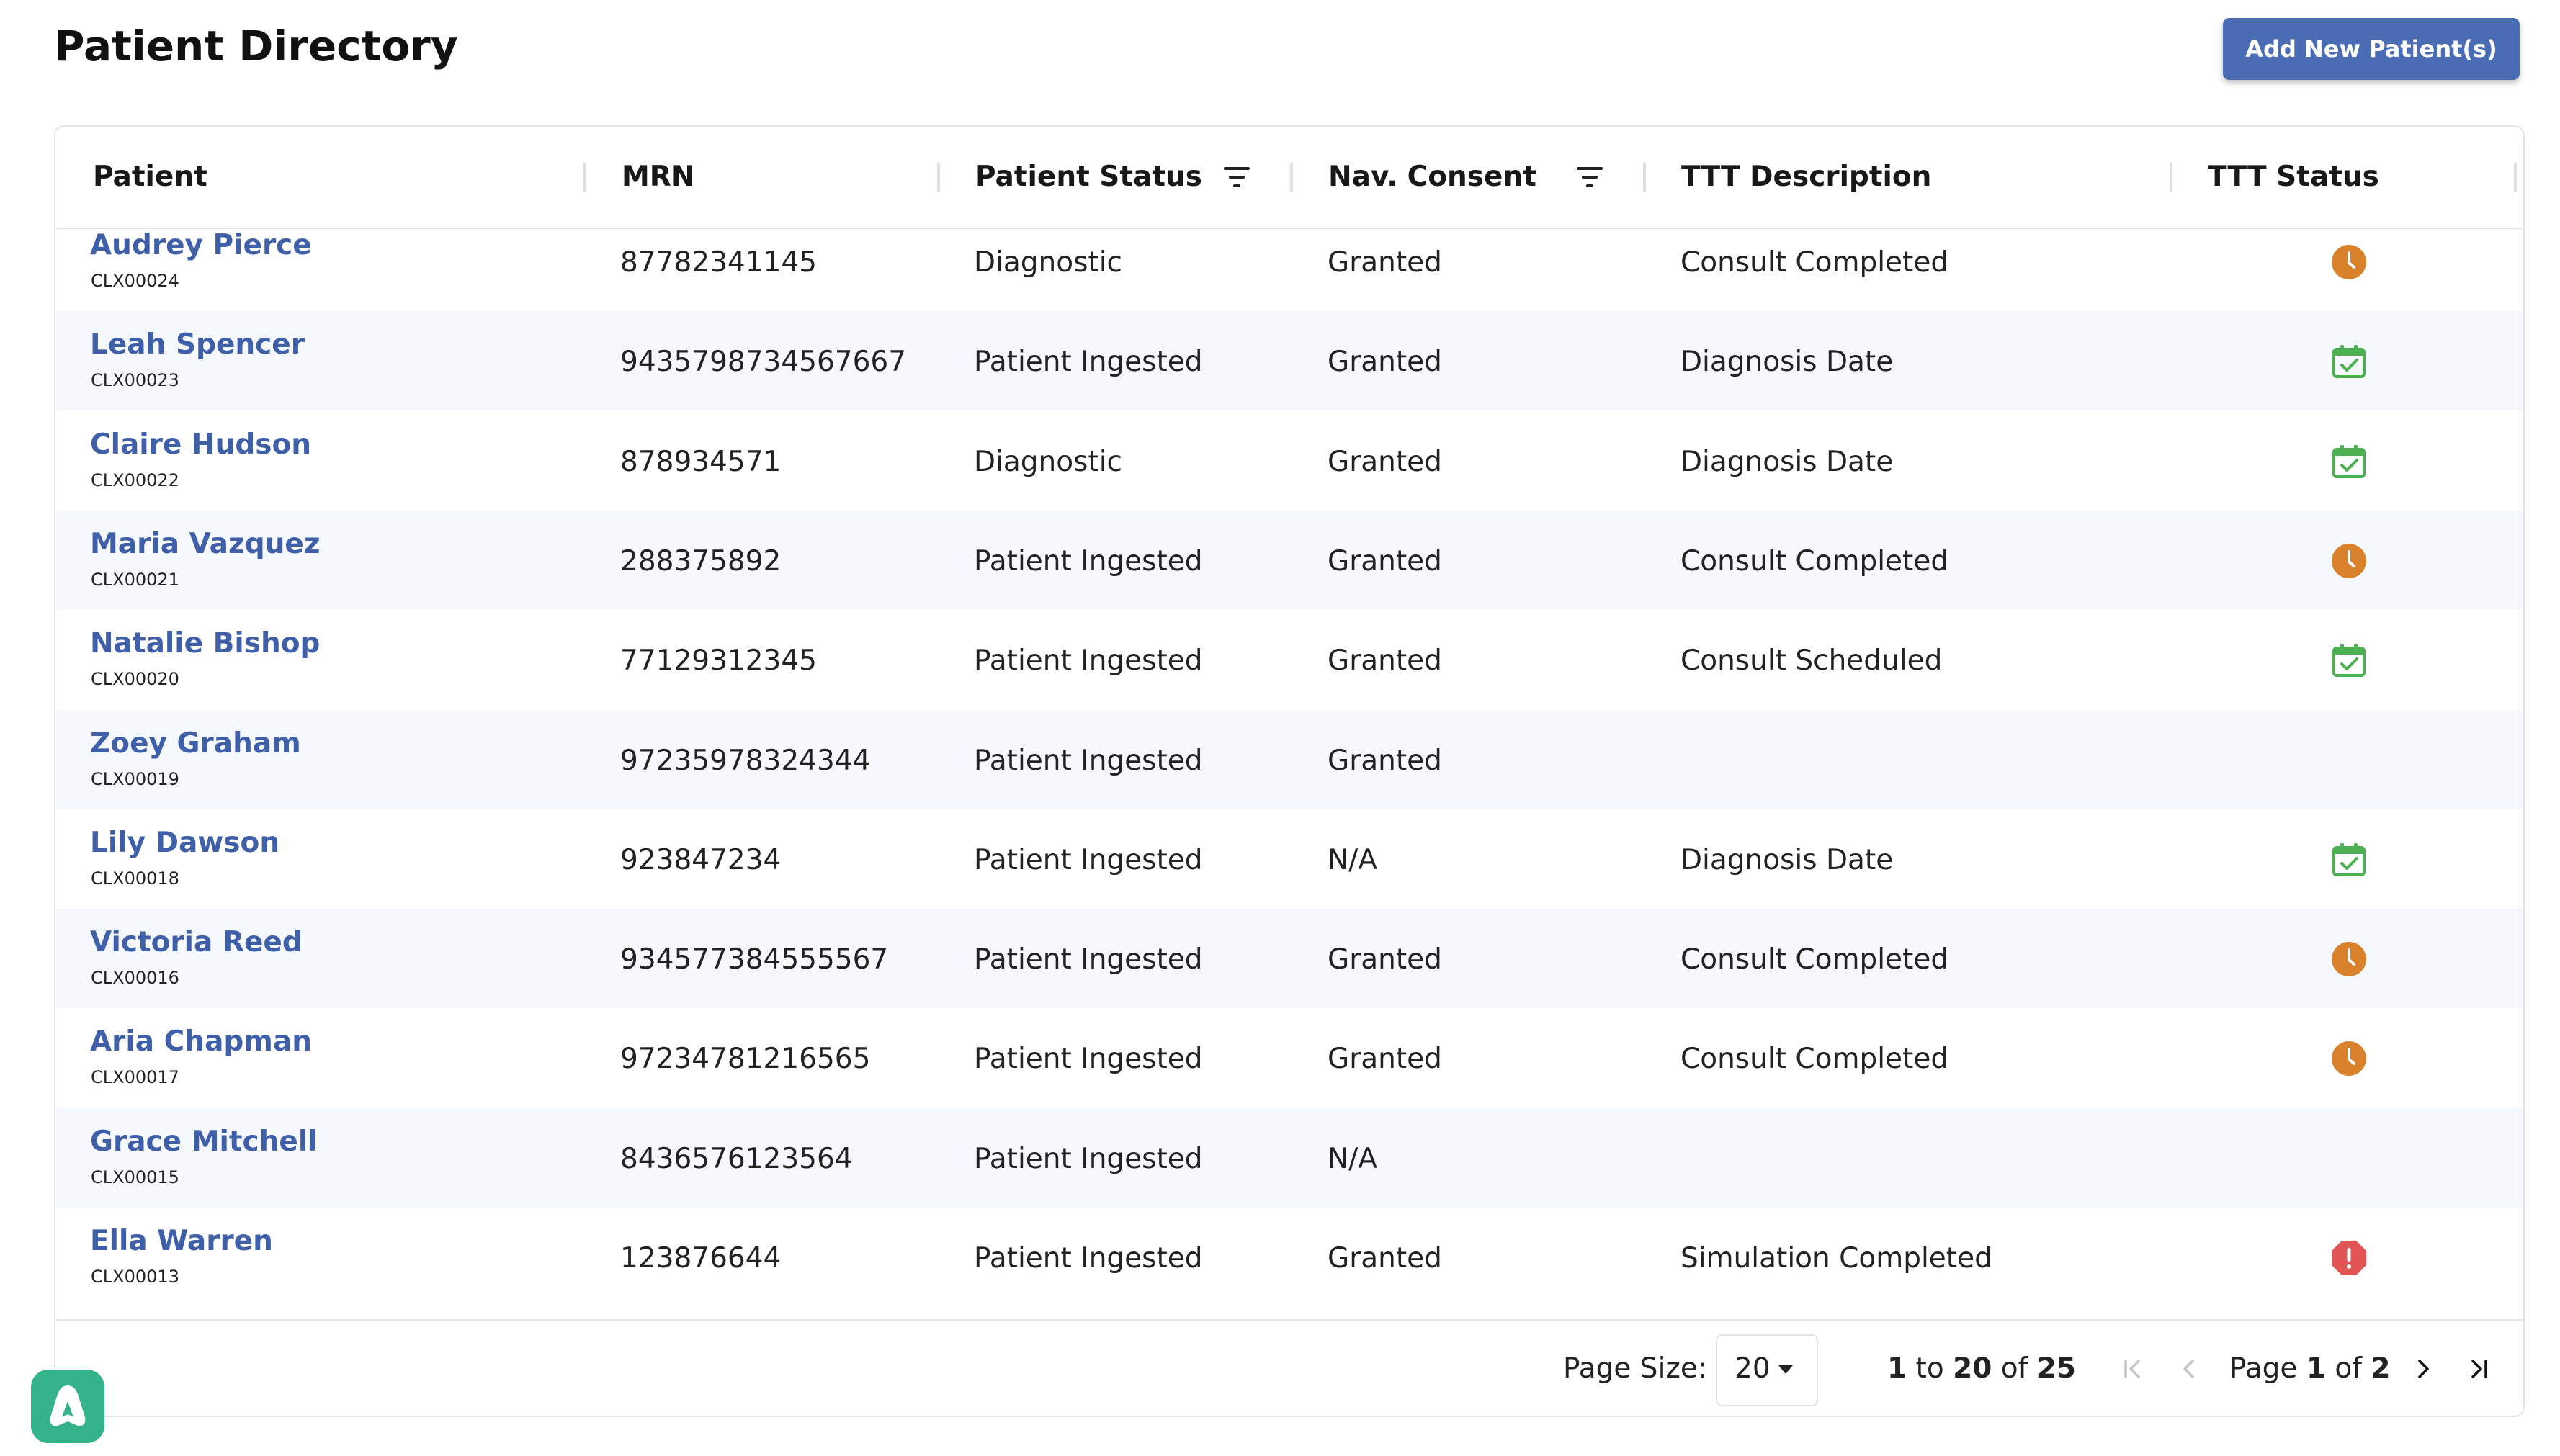 The image size is (2560, 1456). What do you see at coordinates (1767, 1370) in the screenshot?
I see `page-size-select: 20` at bounding box center [1767, 1370].